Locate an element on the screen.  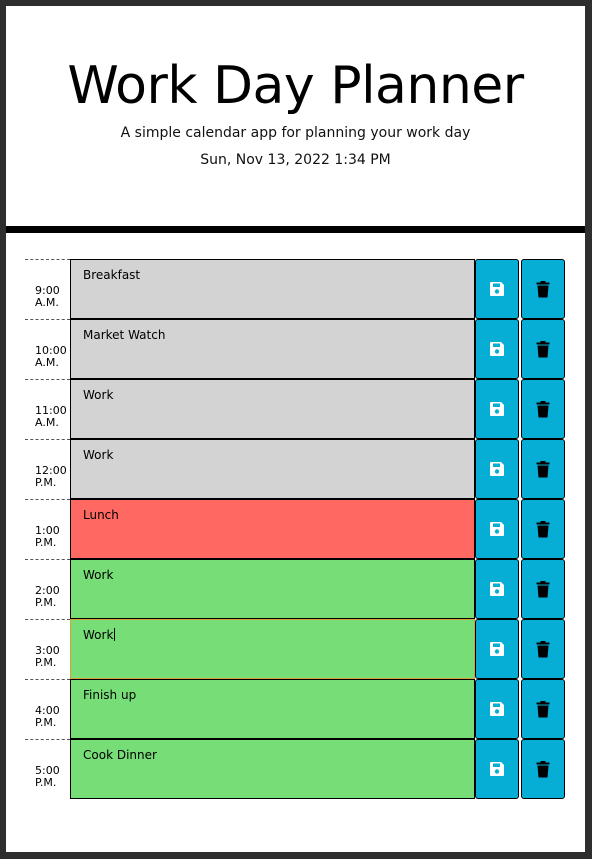
time-block-row: 12:00 P.M. Work is located at coordinates (295, 469).